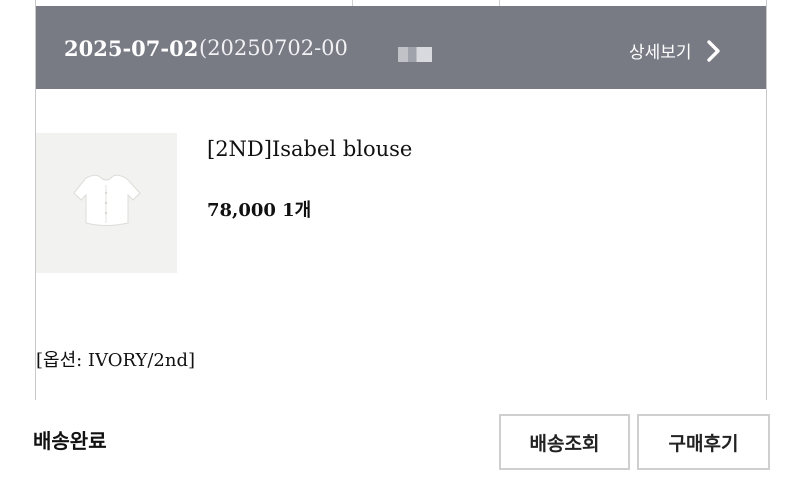 The height and width of the screenshot is (483, 800). I want to click on product-name: [2ND]Isabel blouse, so click(309, 149).